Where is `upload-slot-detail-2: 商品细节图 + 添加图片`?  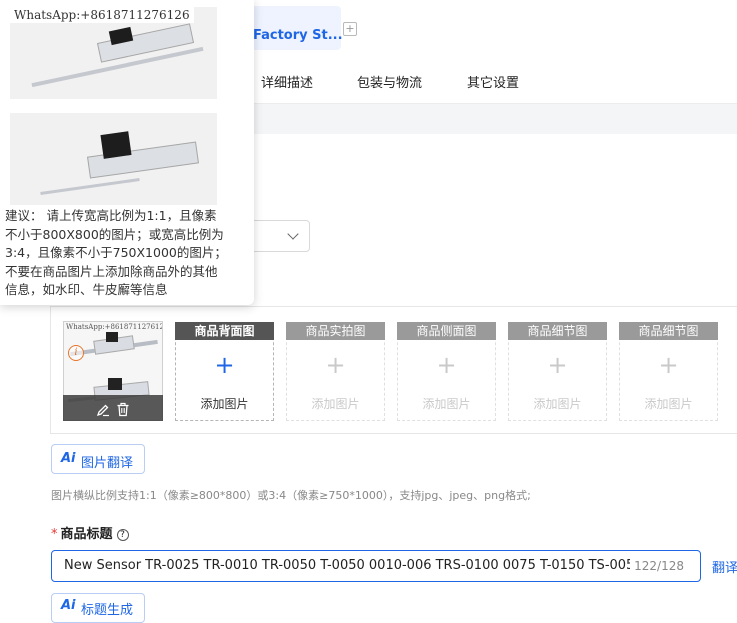 upload-slot-detail-2: 商品细节图 + 添加图片 is located at coordinates (668, 371).